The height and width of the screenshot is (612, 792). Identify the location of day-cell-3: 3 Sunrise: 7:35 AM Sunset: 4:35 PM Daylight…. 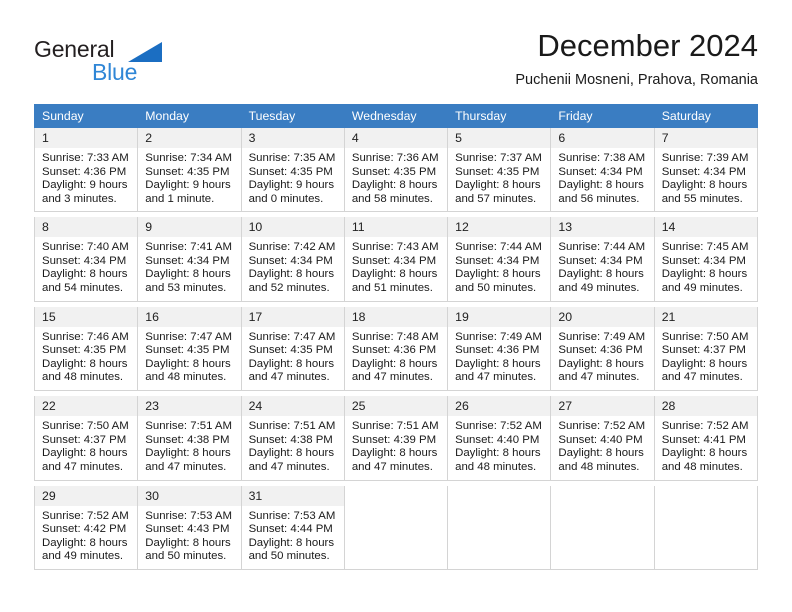
(292, 169).